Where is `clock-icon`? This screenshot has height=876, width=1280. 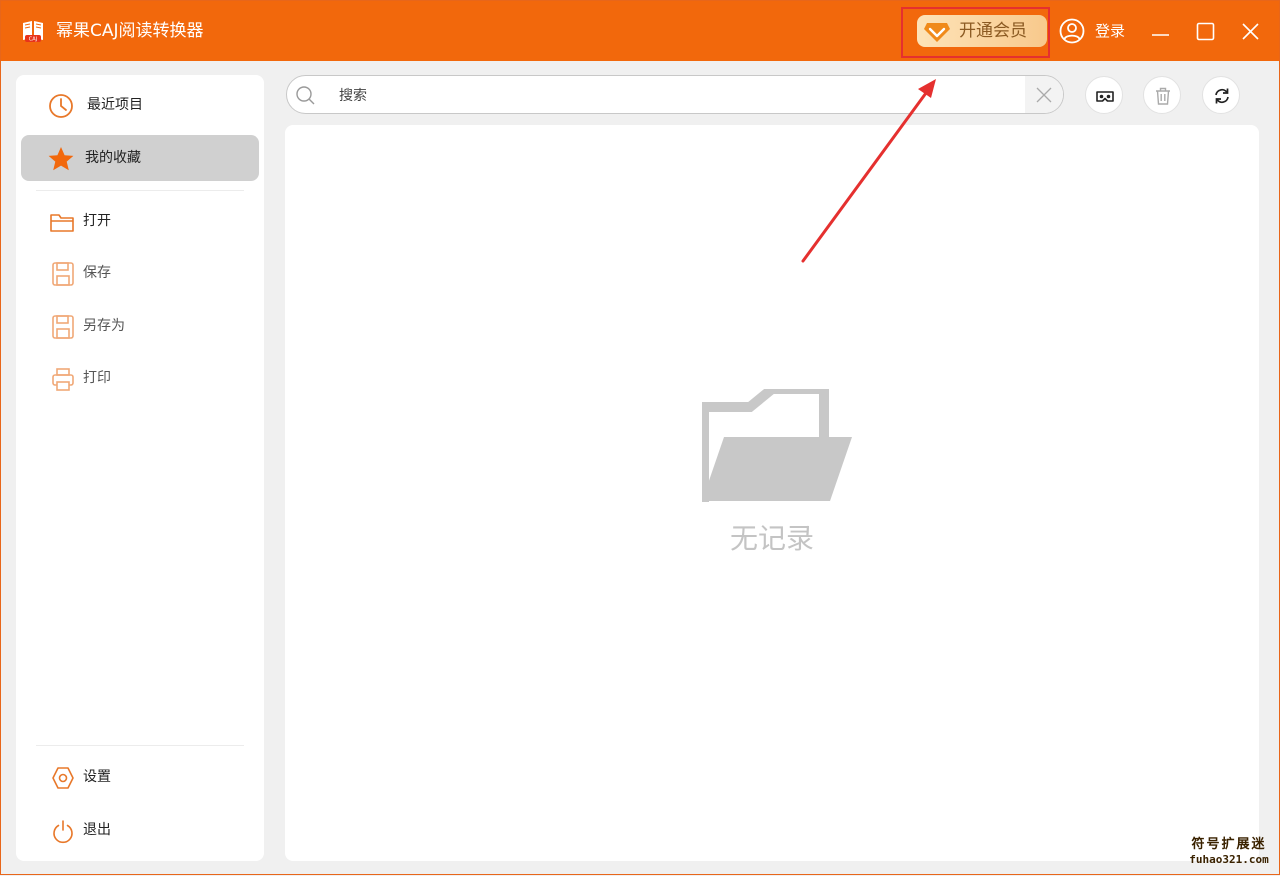 clock-icon is located at coordinates (61, 106).